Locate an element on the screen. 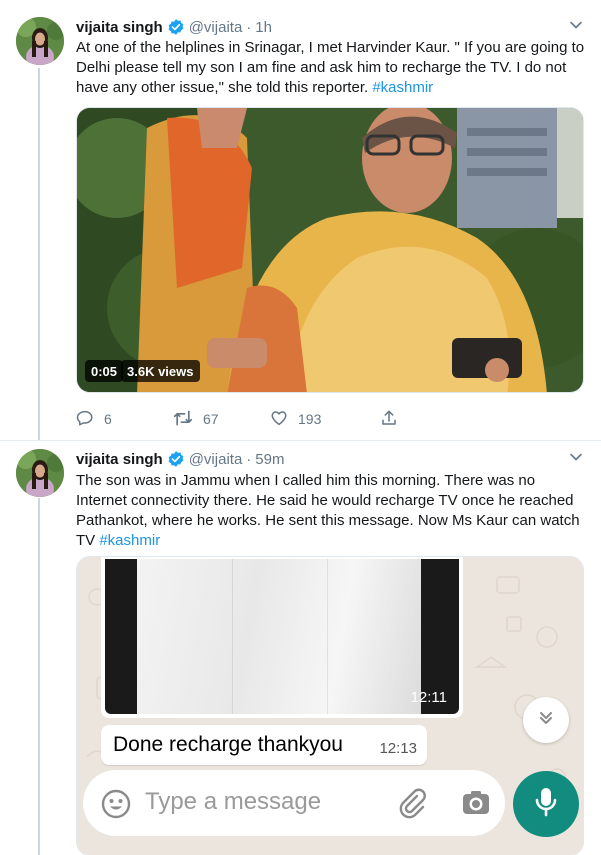 This screenshot has width=601, height=855. tweet-time: 59m is located at coordinates (269, 459).